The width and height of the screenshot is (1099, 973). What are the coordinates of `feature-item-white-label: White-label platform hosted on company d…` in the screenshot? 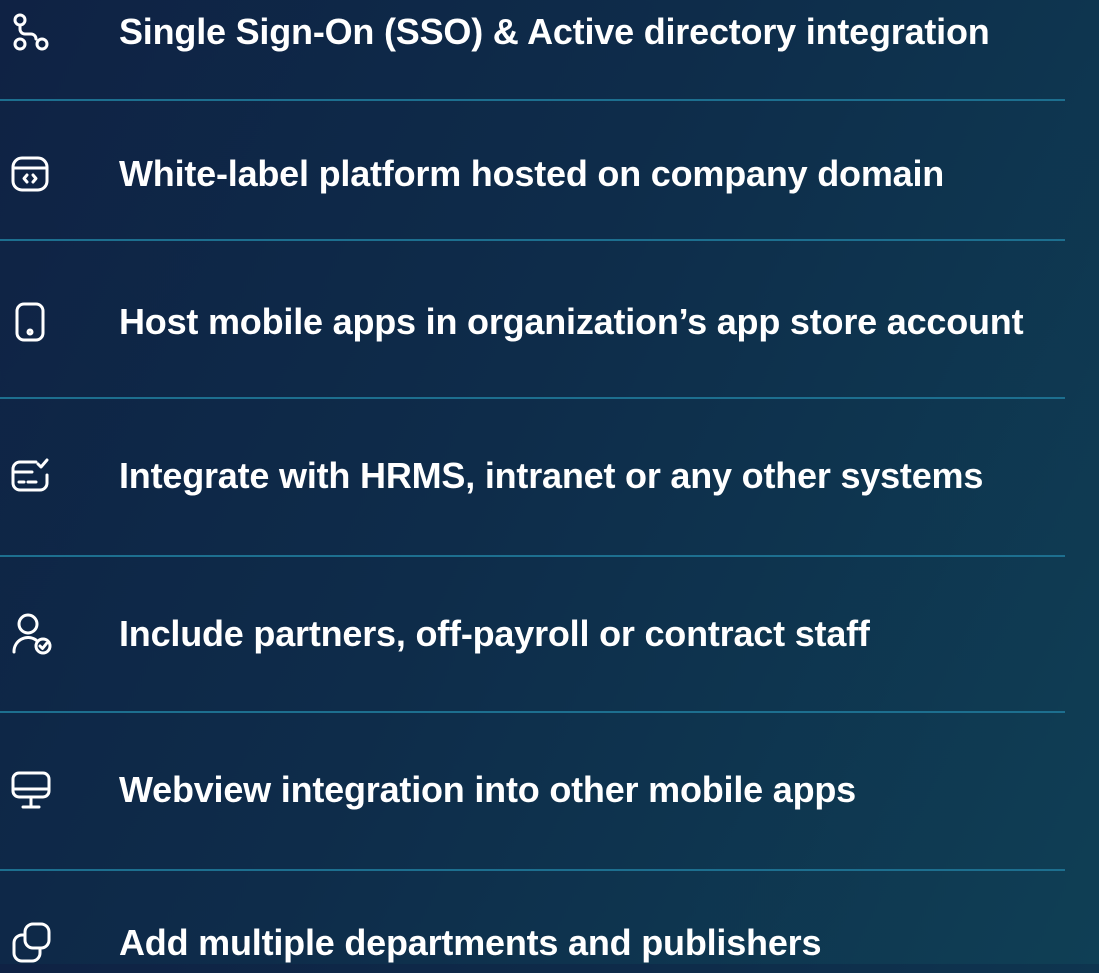 It's located at (549, 174).